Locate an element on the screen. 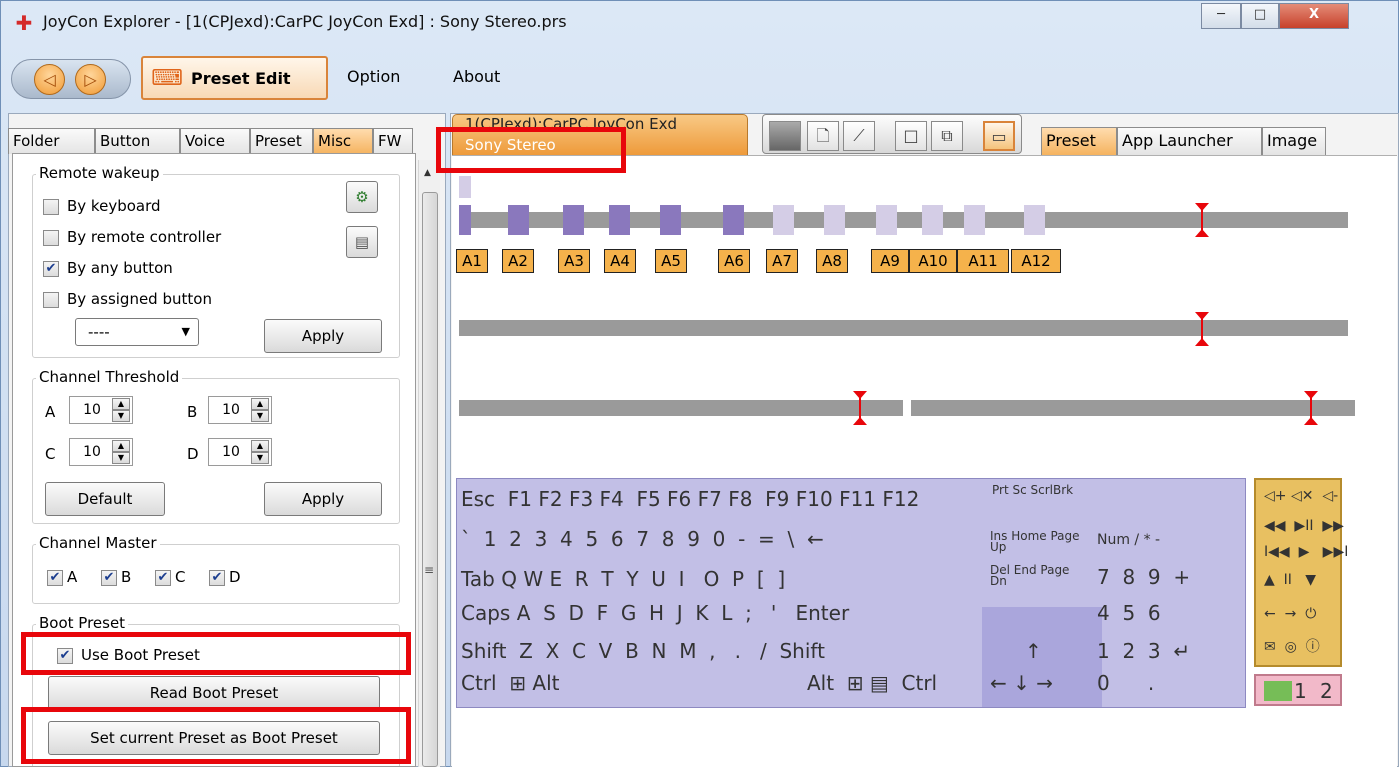 This screenshot has width=1399, height=767. layers-tool-icon: ⧉ is located at coordinates (947, 136).